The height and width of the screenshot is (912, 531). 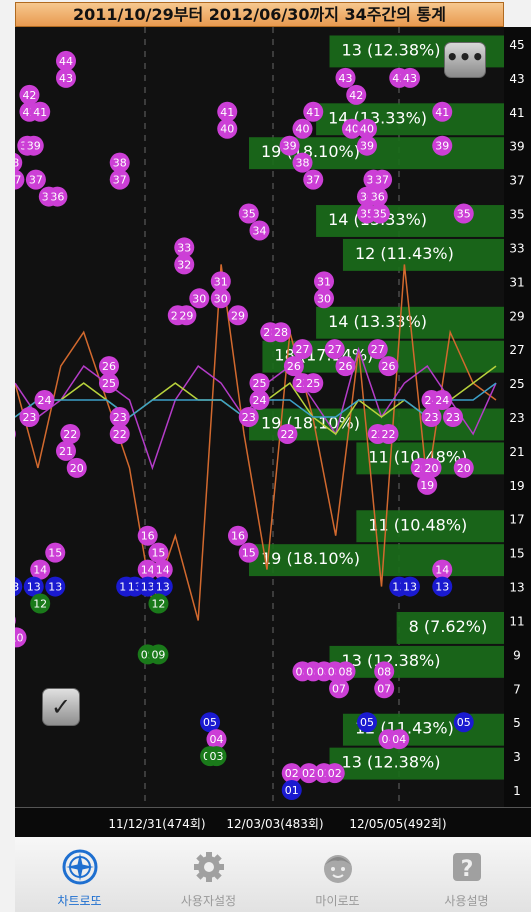 I want to click on compass-icon, so click(x=80, y=869).